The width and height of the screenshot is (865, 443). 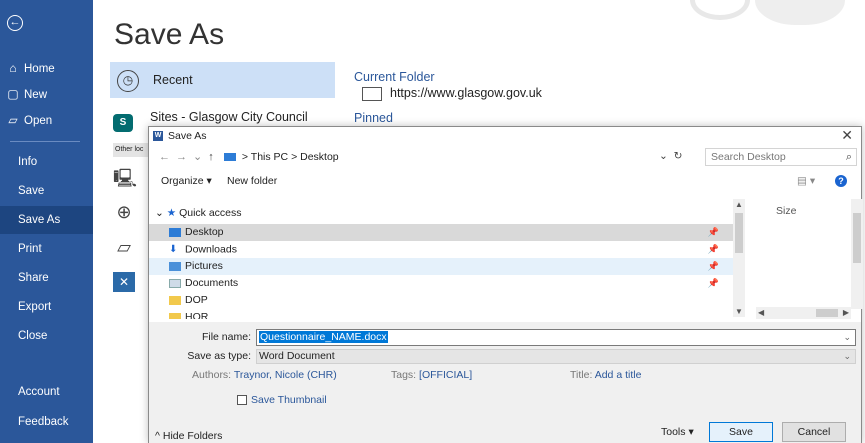 What do you see at coordinates (441, 249) in the screenshot?
I see `nav-item-downloads: ⬇ Downloads 📌` at bounding box center [441, 249].